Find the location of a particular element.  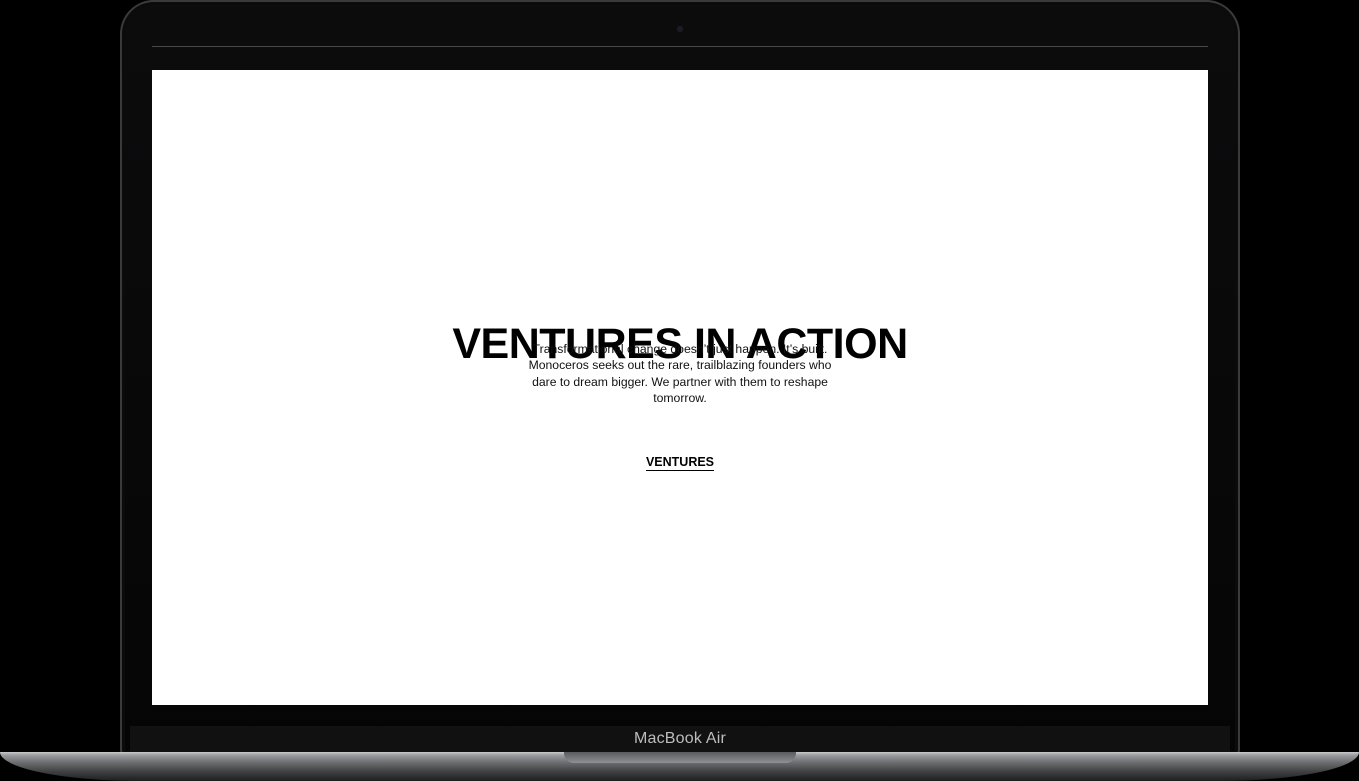

camera-icon is located at coordinates (680, 29).